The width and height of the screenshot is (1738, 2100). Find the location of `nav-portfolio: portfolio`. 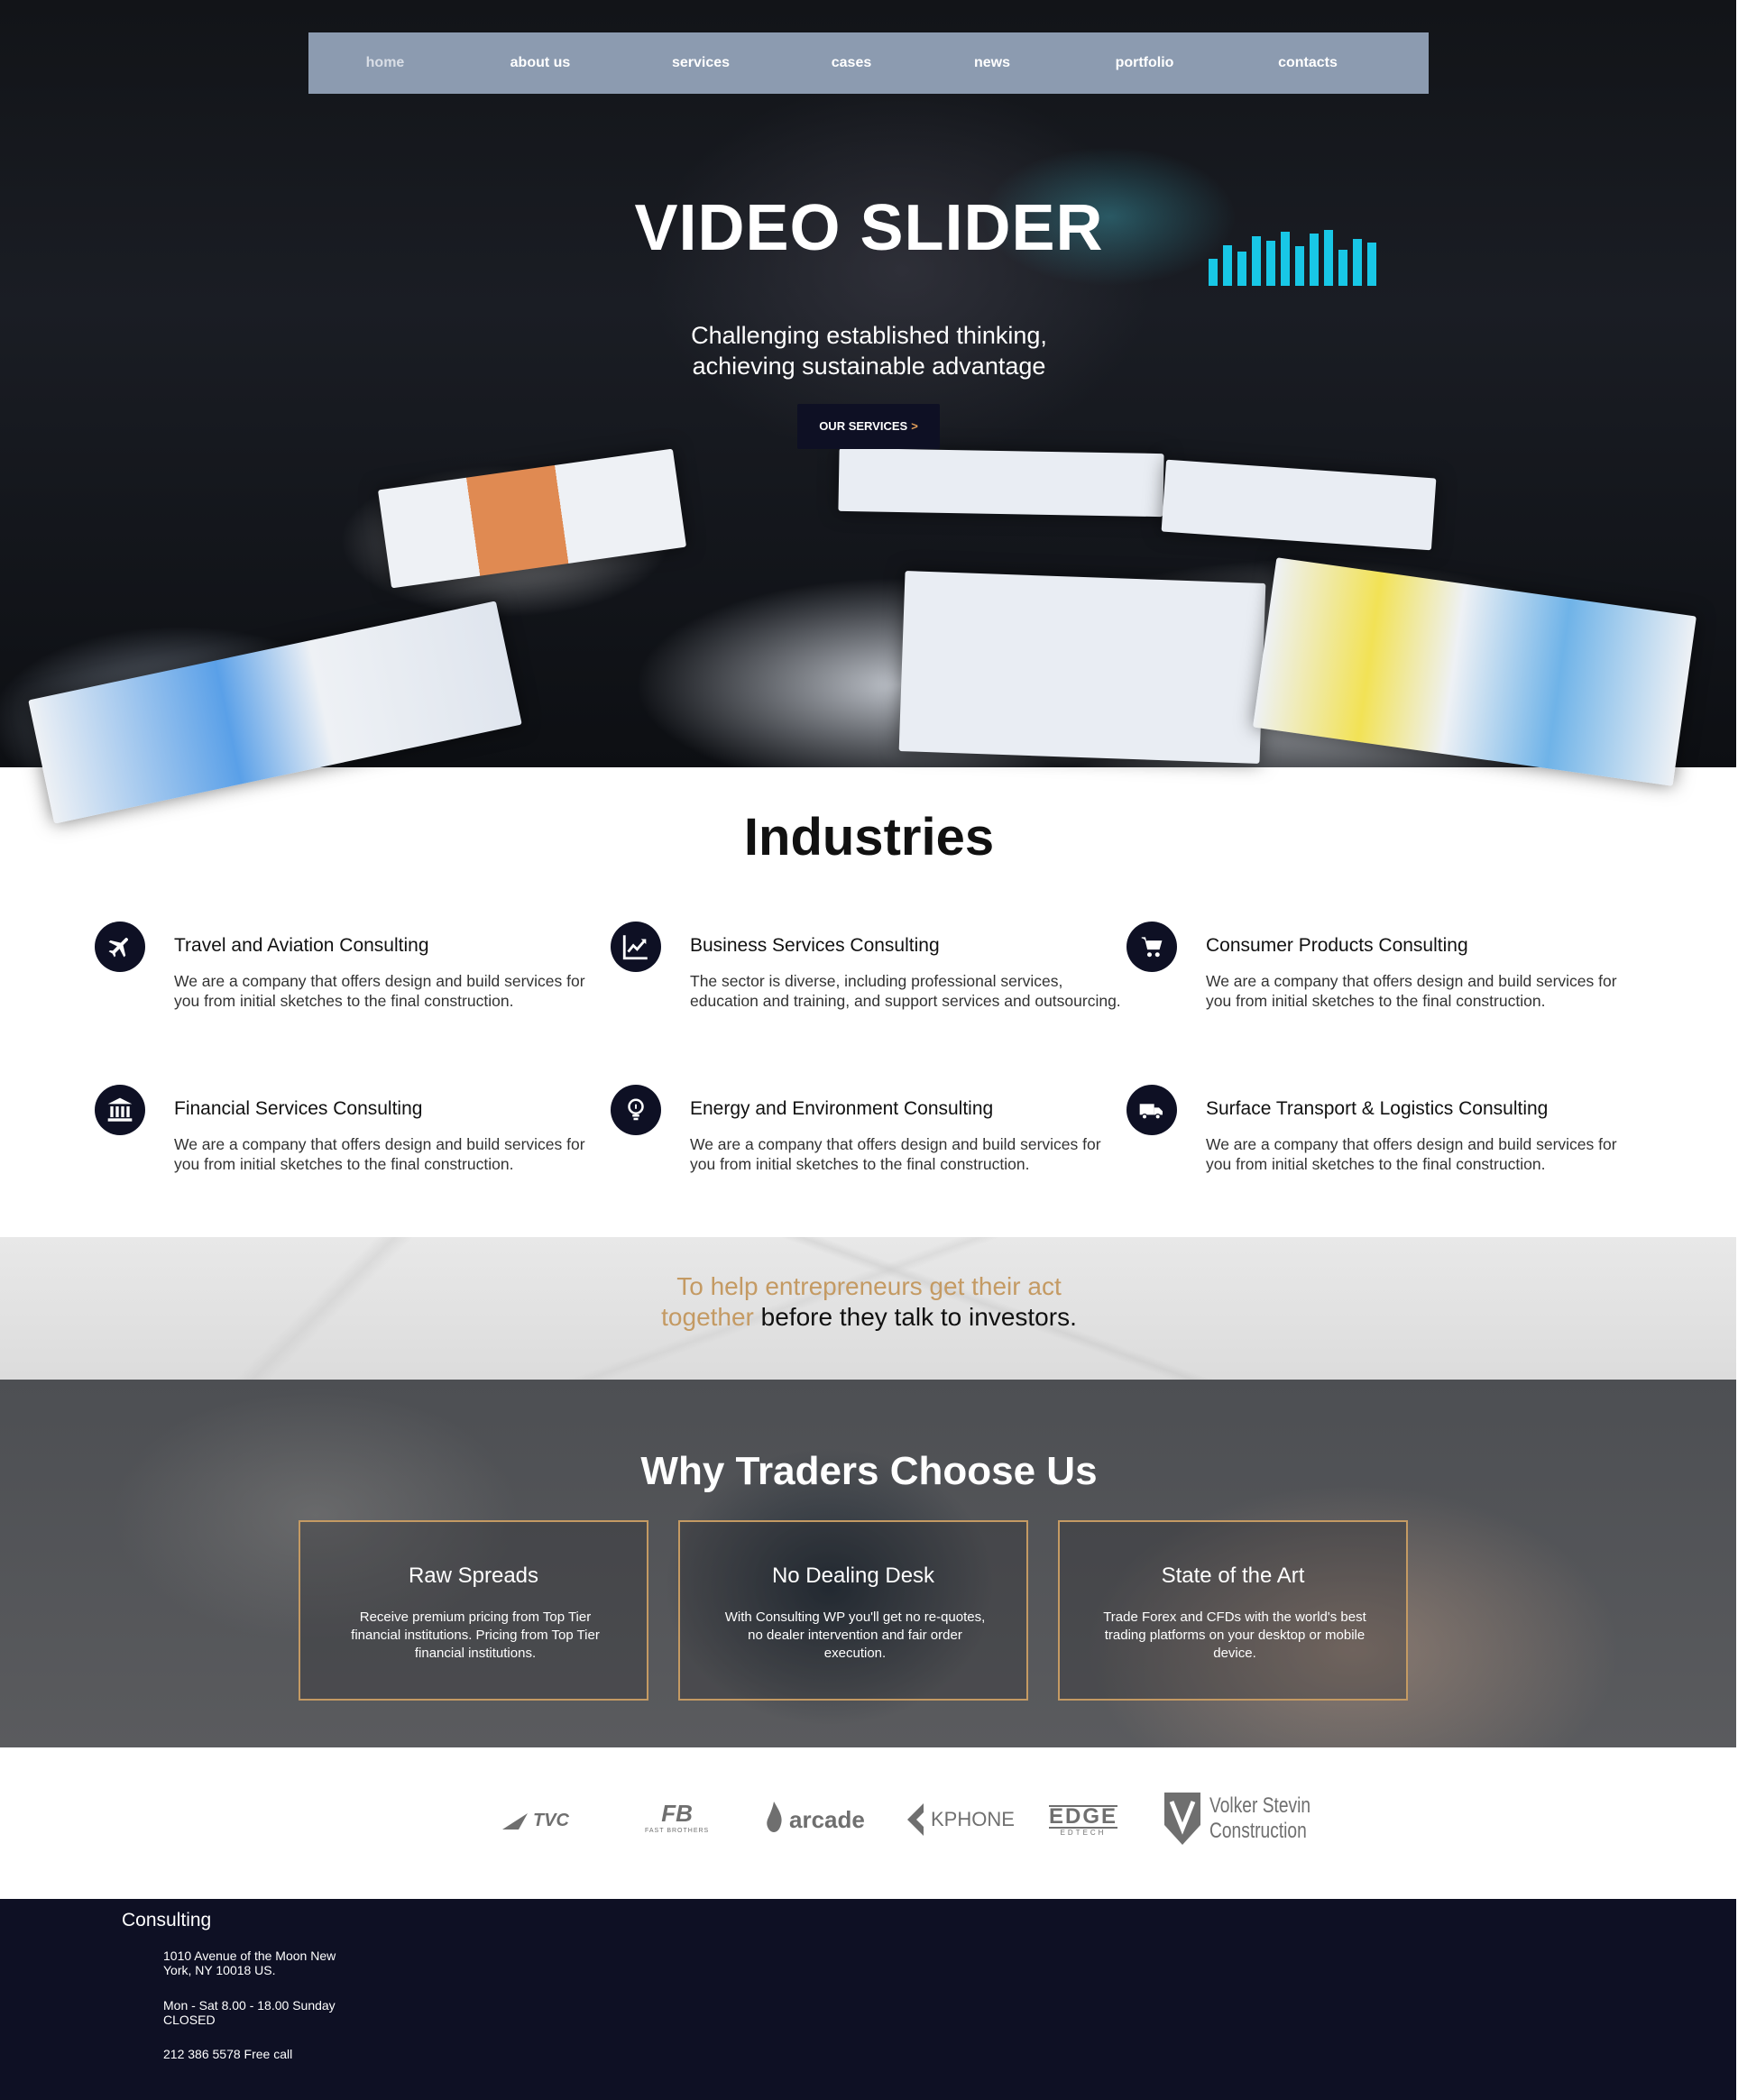

nav-portfolio: portfolio is located at coordinates (1144, 63).